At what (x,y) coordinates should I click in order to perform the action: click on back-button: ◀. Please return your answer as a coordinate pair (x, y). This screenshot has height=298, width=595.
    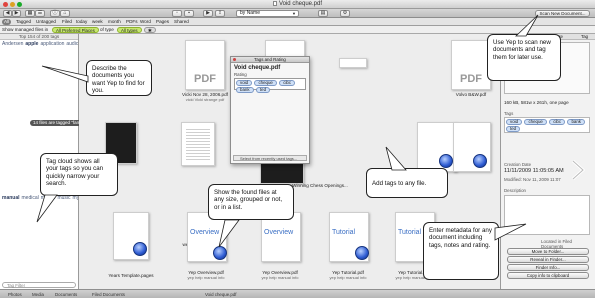
    Looking at the image, I should click on (7, 13).